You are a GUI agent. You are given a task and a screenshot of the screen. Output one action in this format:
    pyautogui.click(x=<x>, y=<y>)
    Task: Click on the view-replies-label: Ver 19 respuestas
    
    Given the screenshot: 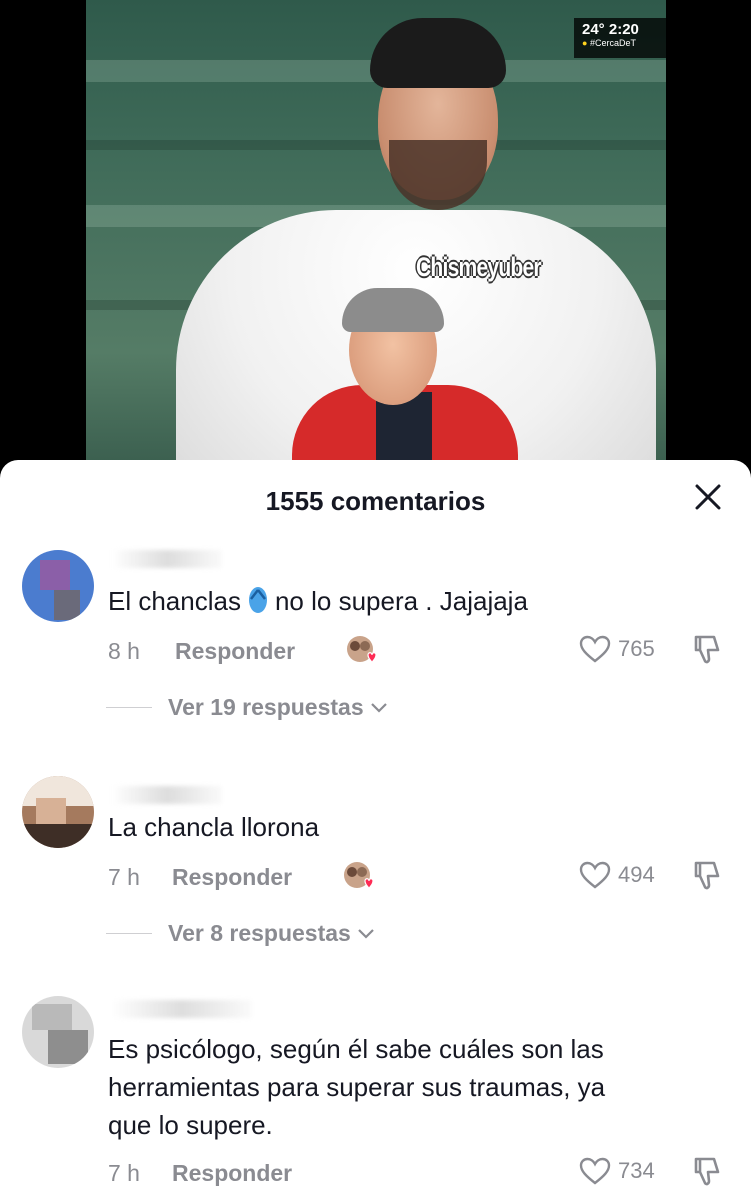 What is the action you would take?
    pyautogui.click(x=266, y=707)
    